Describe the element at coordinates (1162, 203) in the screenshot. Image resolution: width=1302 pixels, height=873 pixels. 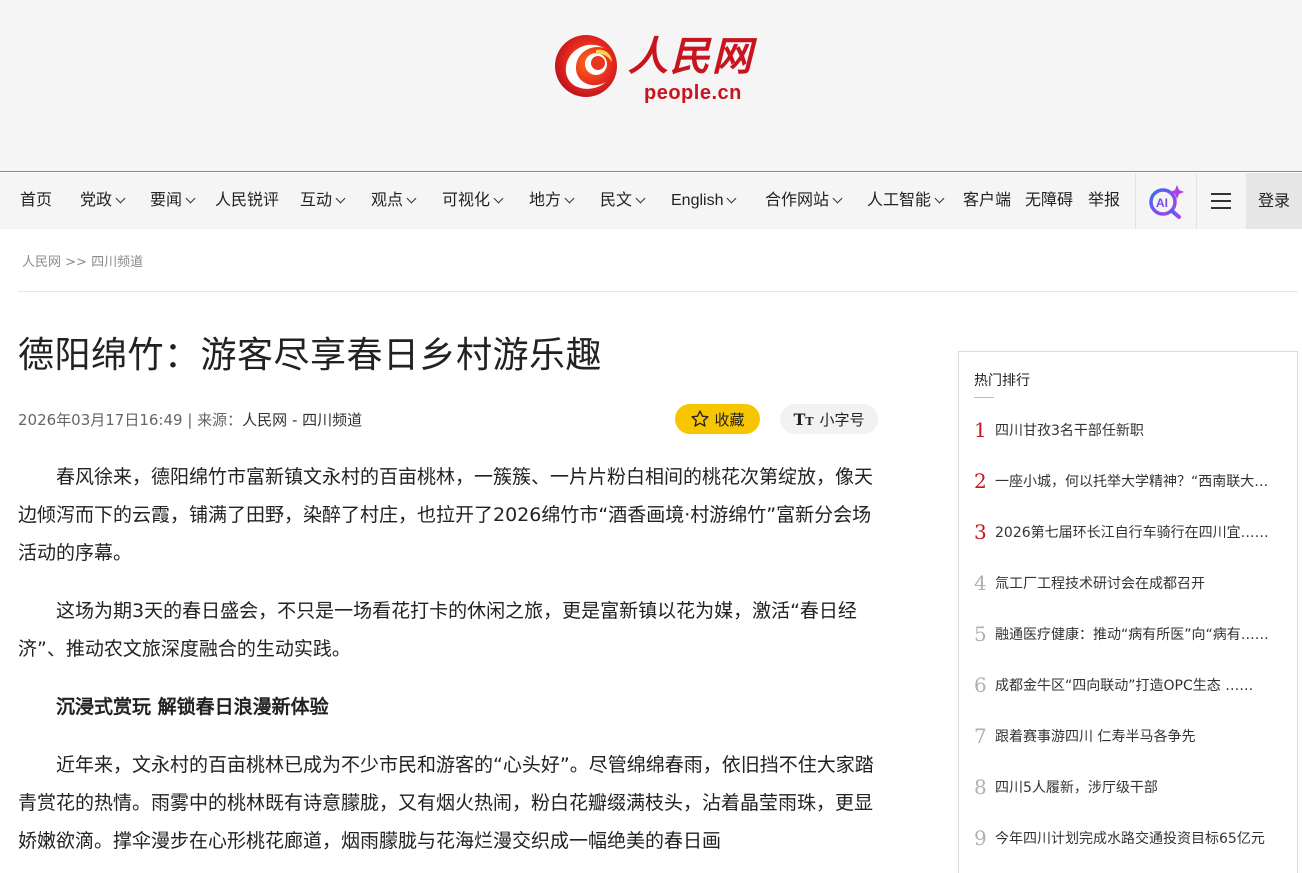
I see `svg-text: AI` at that location.